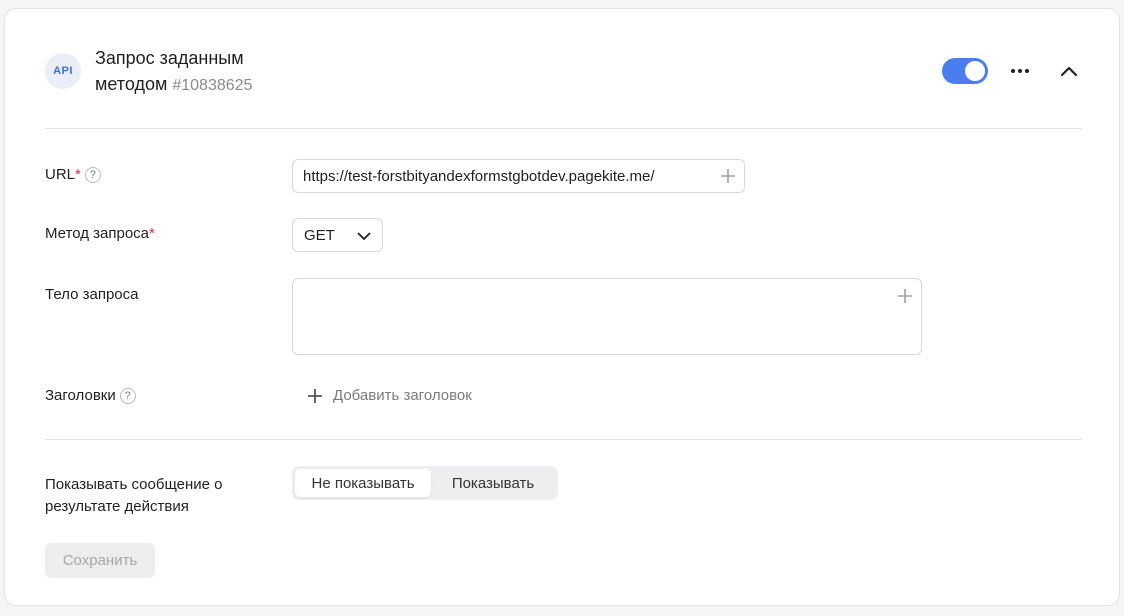 This screenshot has height=616, width=1124. Describe the element at coordinates (63, 71) in the screenshot. I see `api-icon: API` at that location.